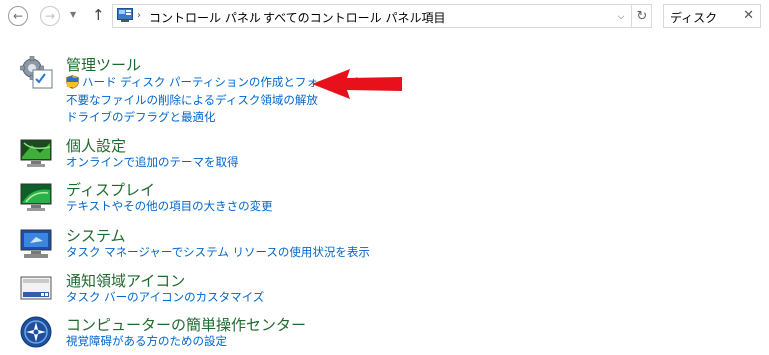 The height and width of the screenshot is (355, 769). I want to click on result-ease-of-access: コンピューターの簡単操作センター 視覚障碍がある方のための設定, so click(380, 334).